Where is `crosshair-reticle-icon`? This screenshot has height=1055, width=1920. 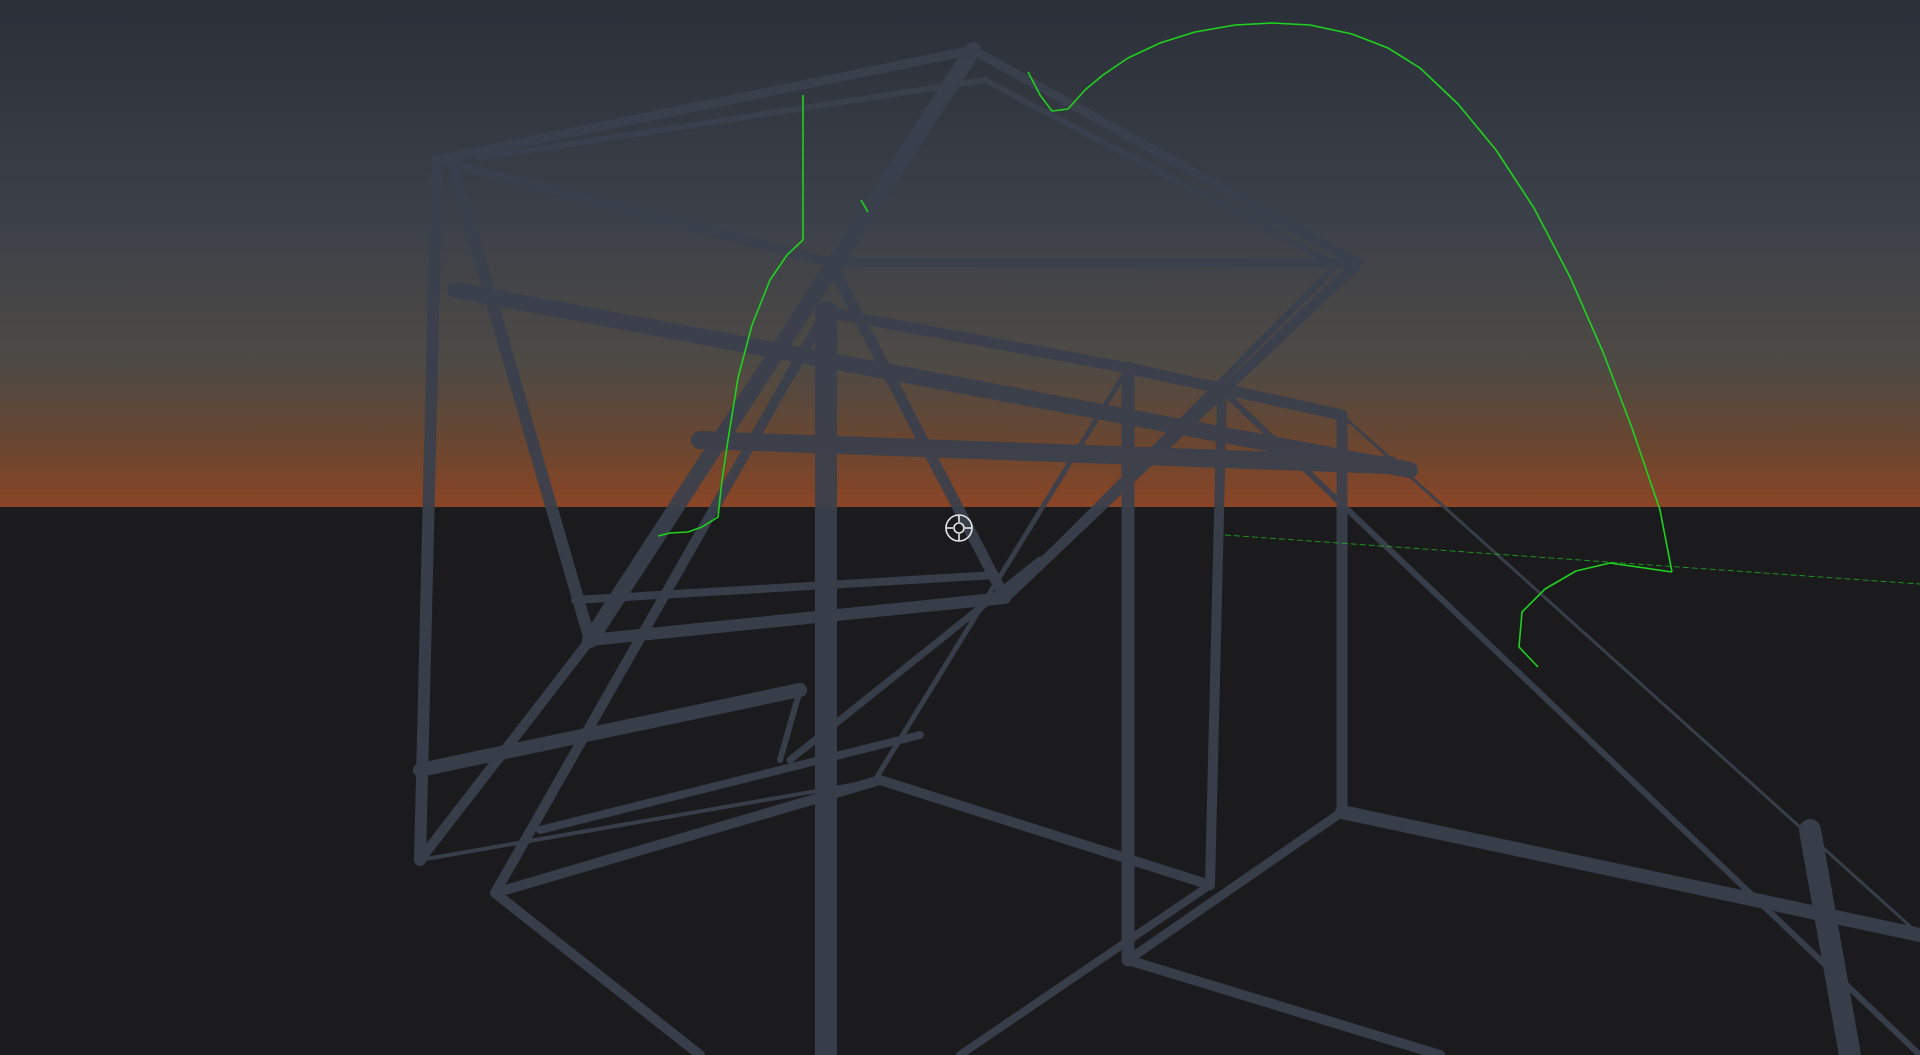
crosshair-reticle-icon is located at coordinates (959, 528).